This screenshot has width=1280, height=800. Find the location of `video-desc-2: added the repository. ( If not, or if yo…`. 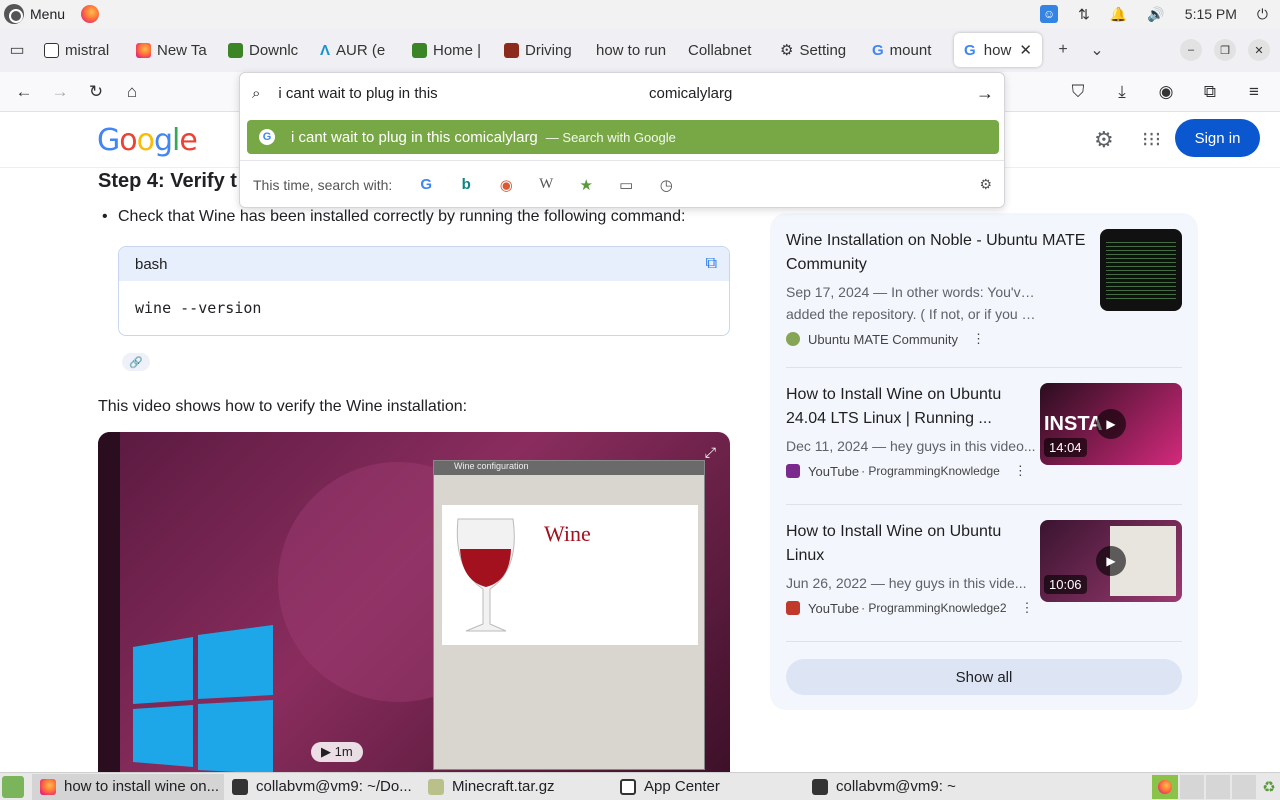

video-desc-2: added the repository. ( If not, or if yo… is located at coordinates (911, 314).